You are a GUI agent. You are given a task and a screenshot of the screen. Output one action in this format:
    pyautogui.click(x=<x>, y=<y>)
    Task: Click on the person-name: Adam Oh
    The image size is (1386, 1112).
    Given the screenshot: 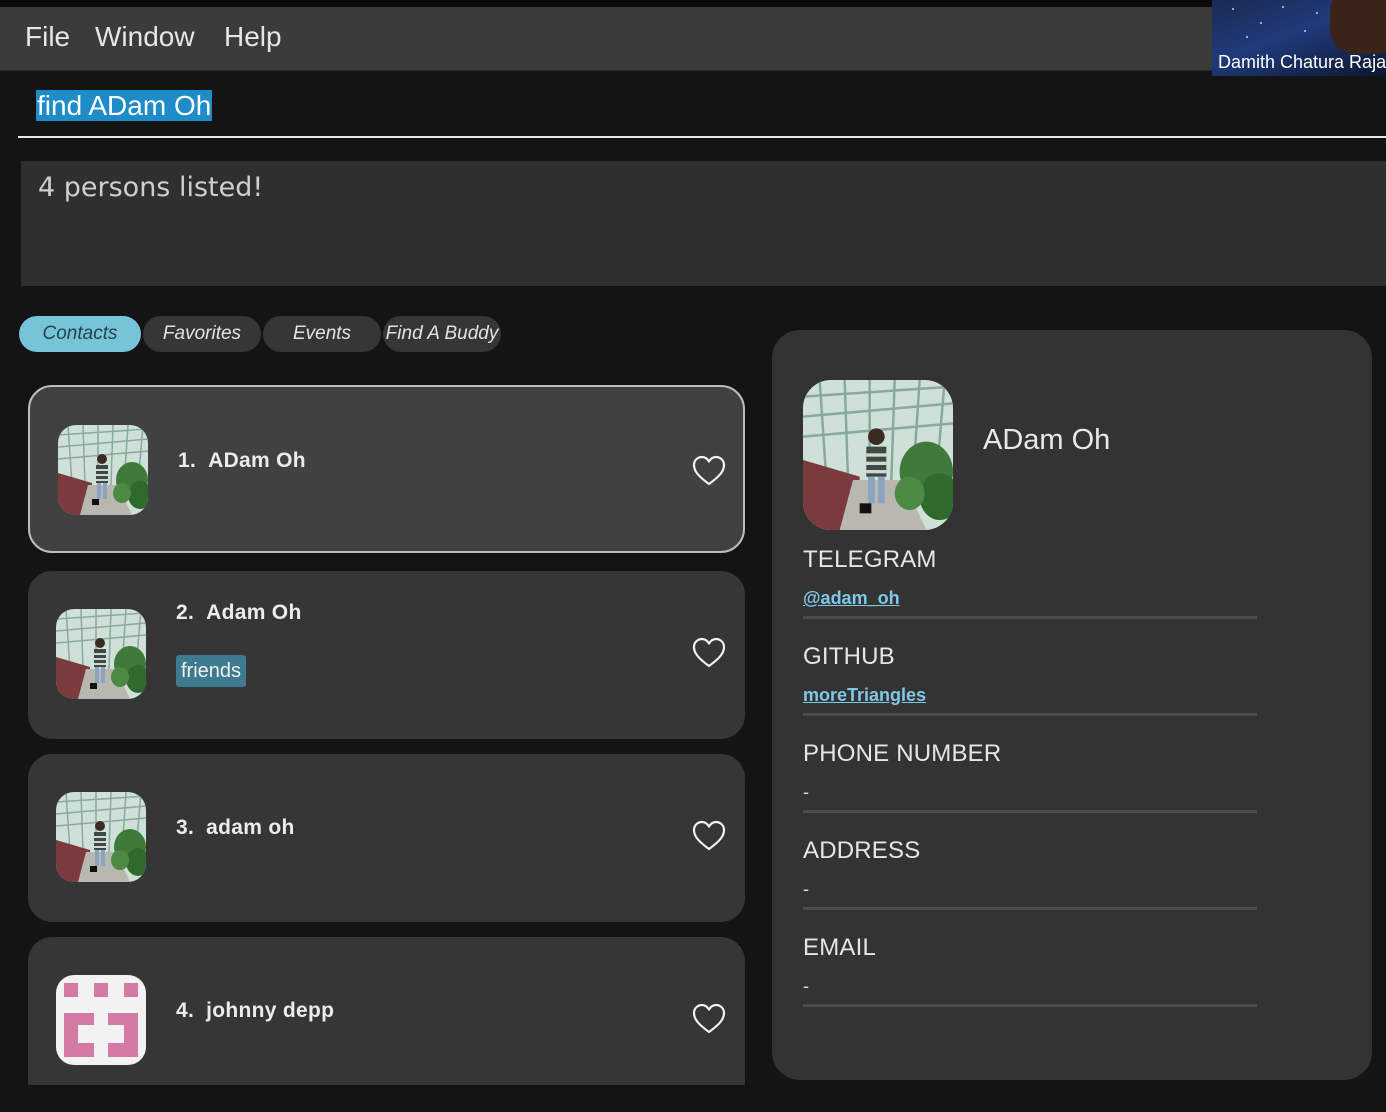 What is the action you would take?
    pyautogui.click(x=254, y=612)
    